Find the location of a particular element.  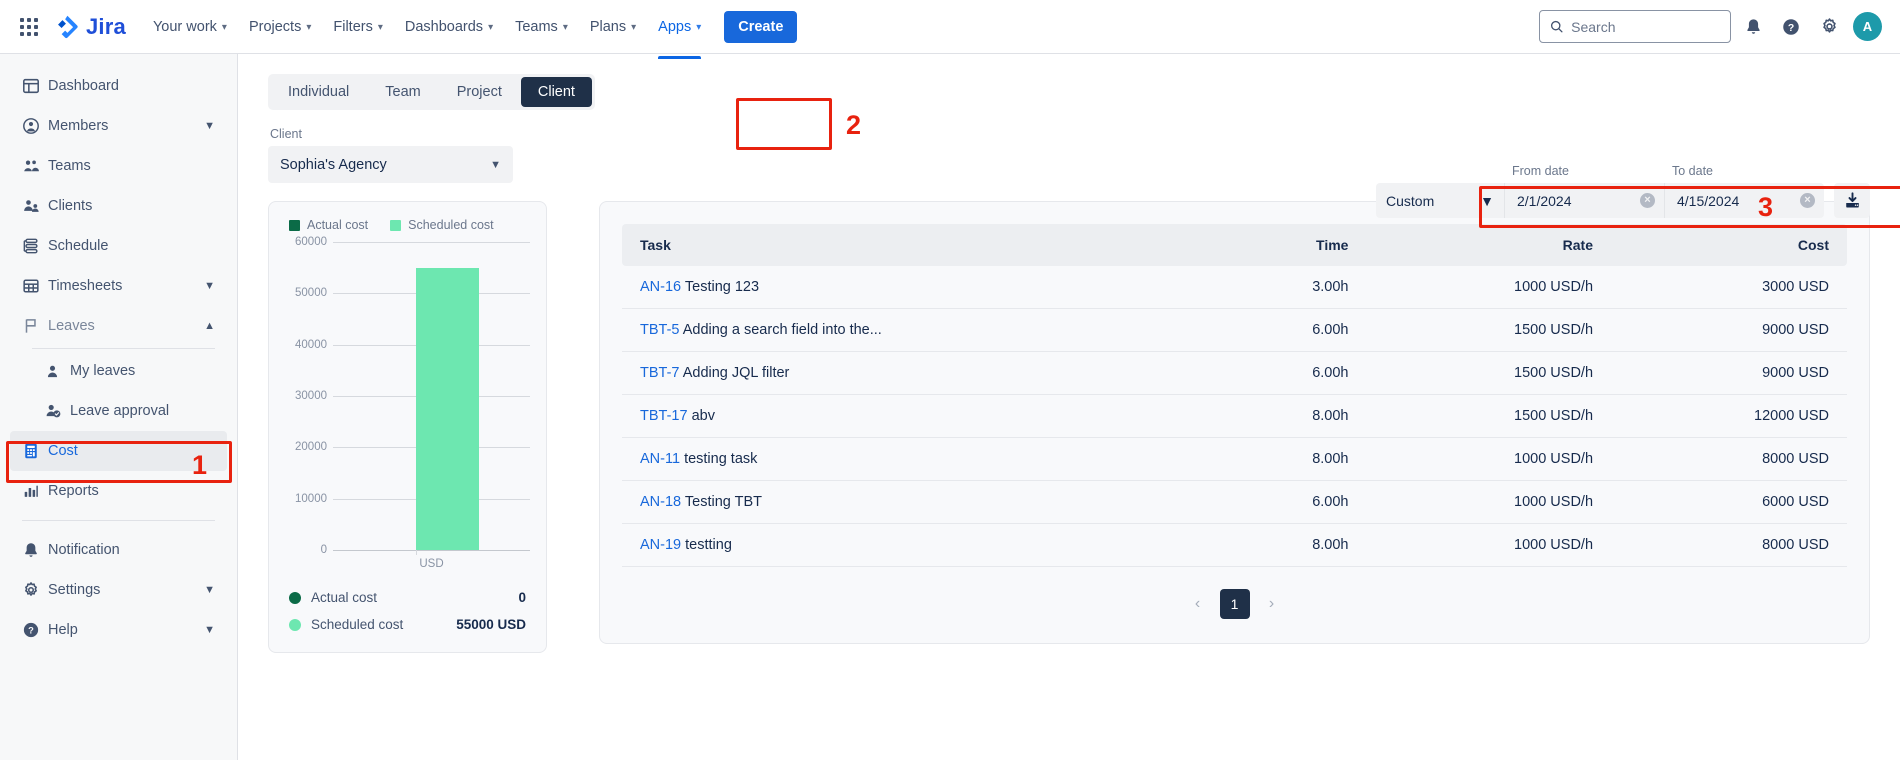

top-nav-right-cluster: ? A is located at coordinates (1710, 26).